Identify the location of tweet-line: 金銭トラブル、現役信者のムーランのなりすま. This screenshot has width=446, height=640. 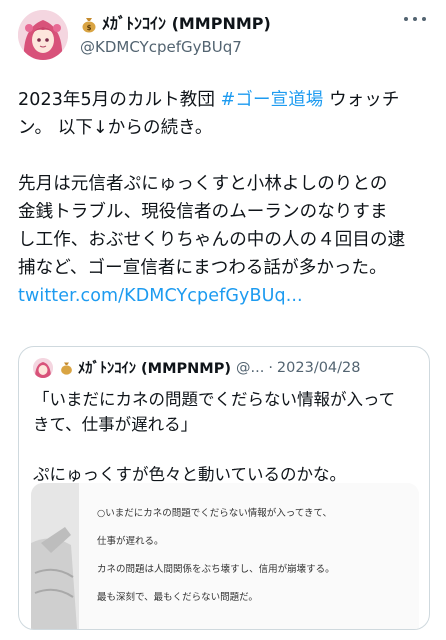
(203, 212).